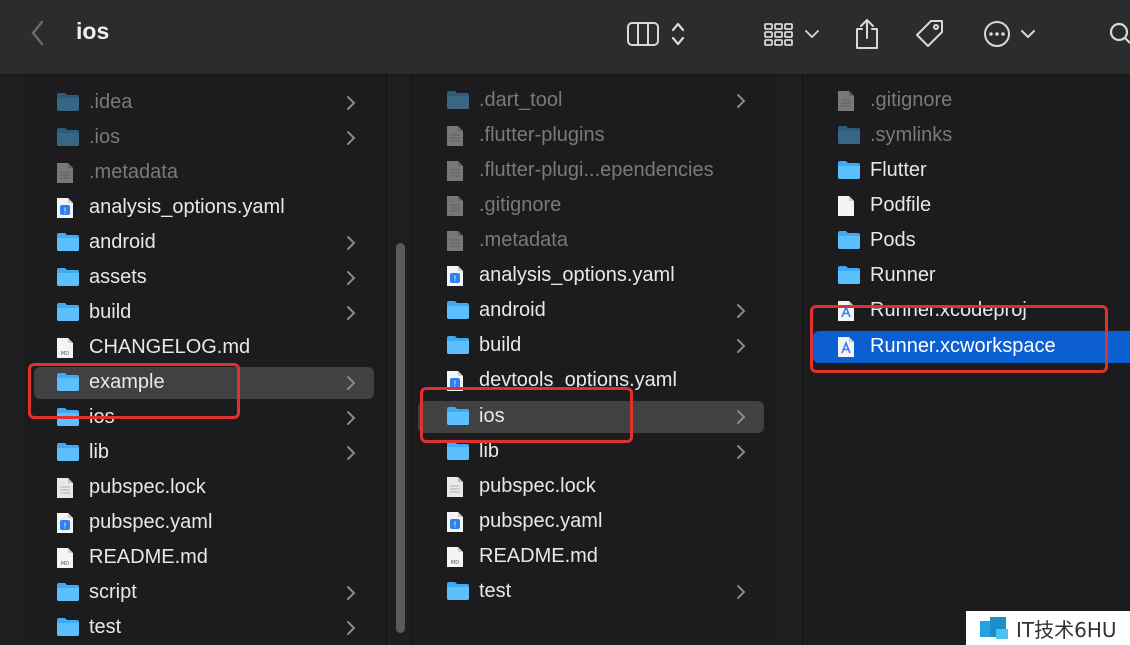  What do you see at coordinates (971, 241) in the screenshot?
I see `list-item-pods: Pods` at bounding box center [971, 241].